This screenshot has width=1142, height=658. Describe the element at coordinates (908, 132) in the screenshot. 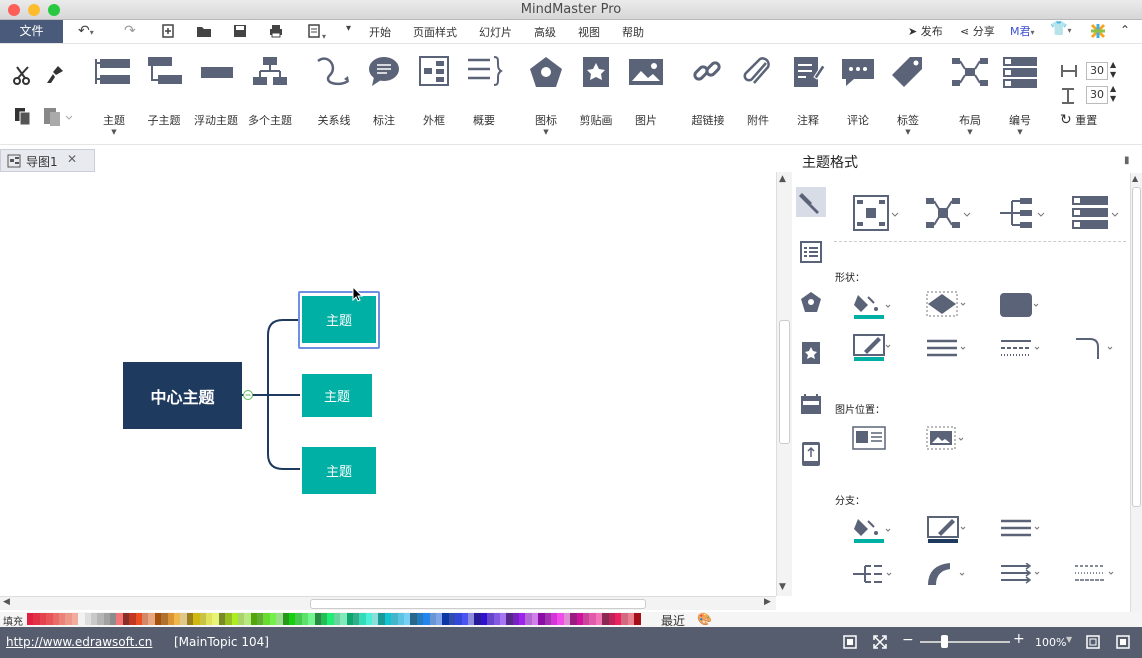

I see `tag-dropdown-icon: ▼` at that location.